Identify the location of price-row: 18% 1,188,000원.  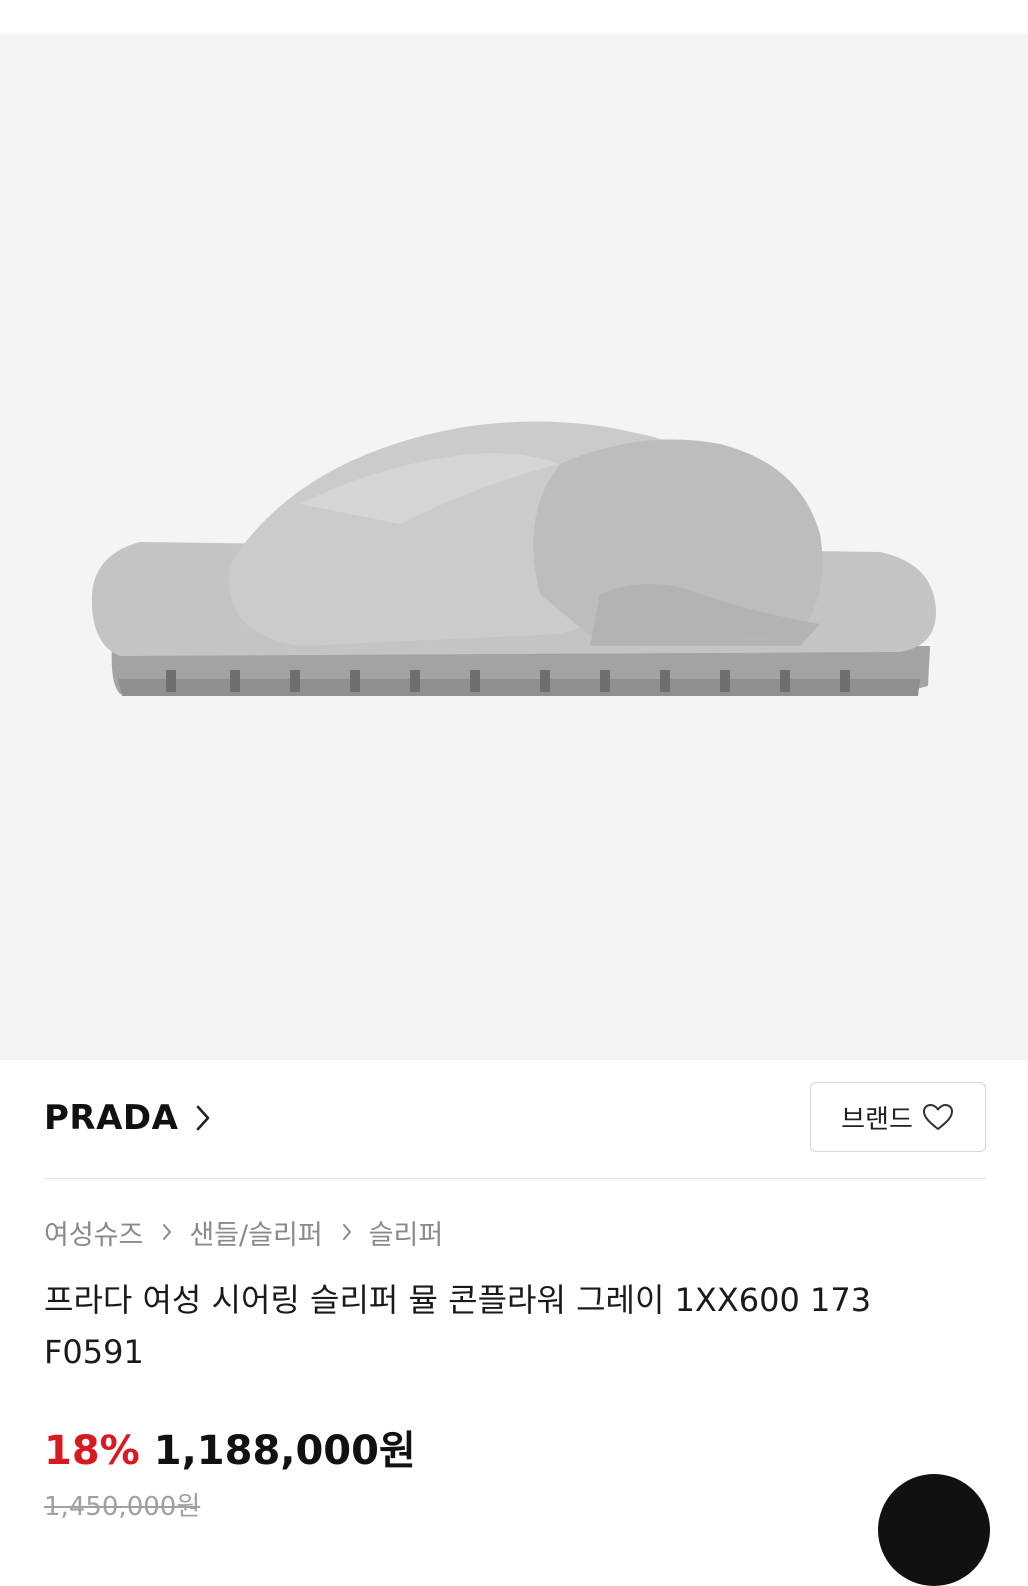
(230, 1447).